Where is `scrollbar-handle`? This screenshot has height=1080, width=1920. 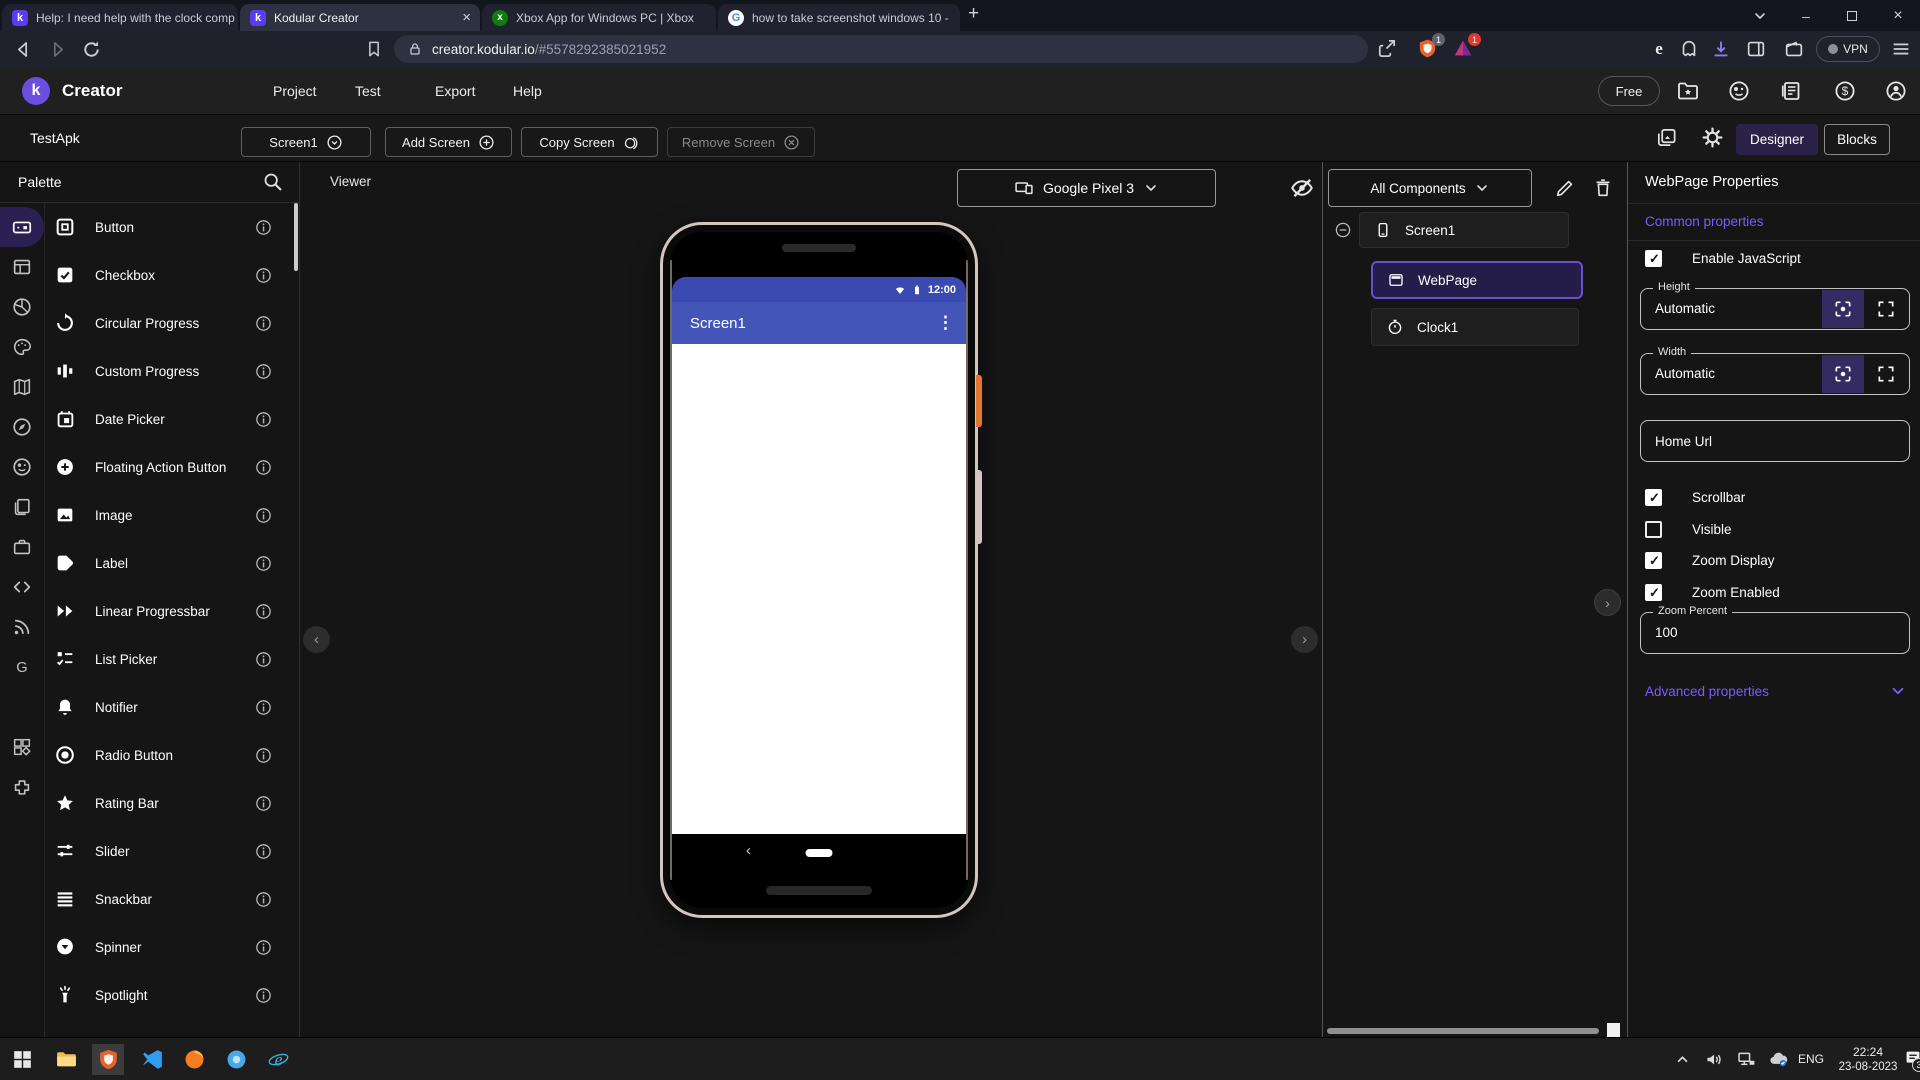 scrollbar-handle is located at coordinates (1613, 1030).